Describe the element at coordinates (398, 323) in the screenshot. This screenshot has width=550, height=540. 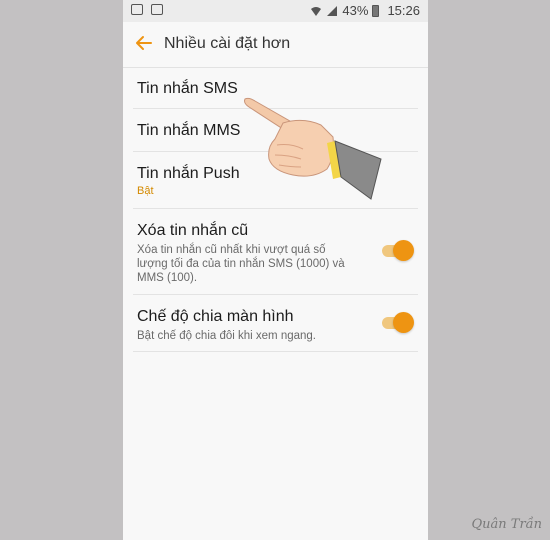
I see `split-screen-toggle` at that location.